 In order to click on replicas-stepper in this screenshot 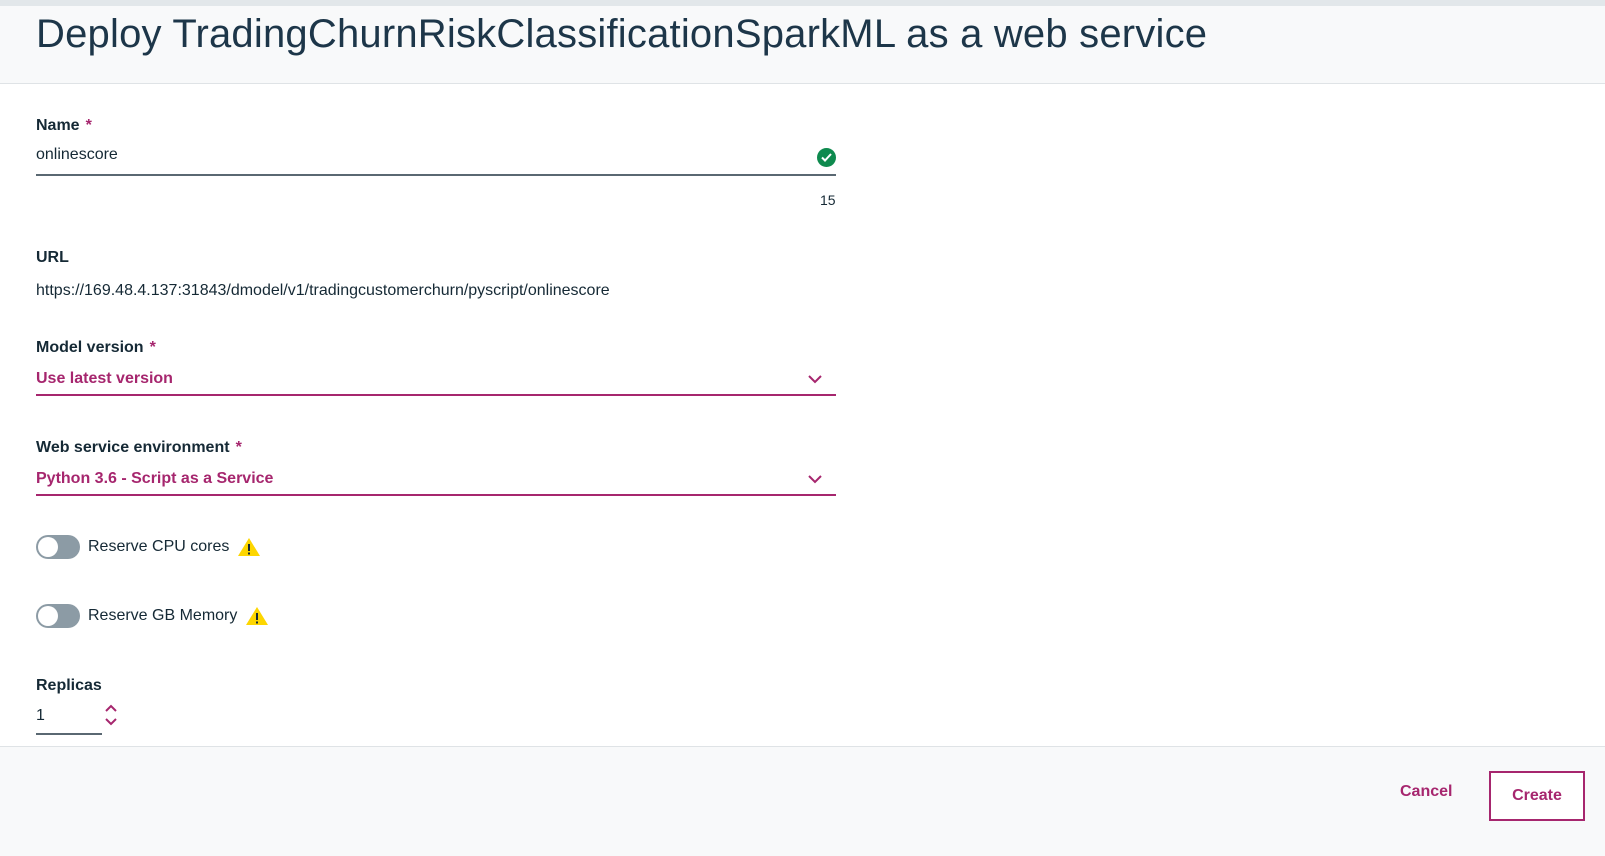, I will do `click(76, 719)`.